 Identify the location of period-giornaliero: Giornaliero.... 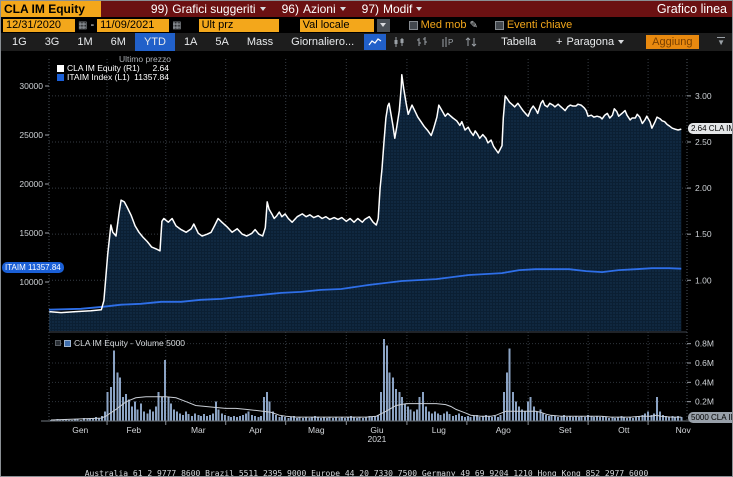
(322, 42).